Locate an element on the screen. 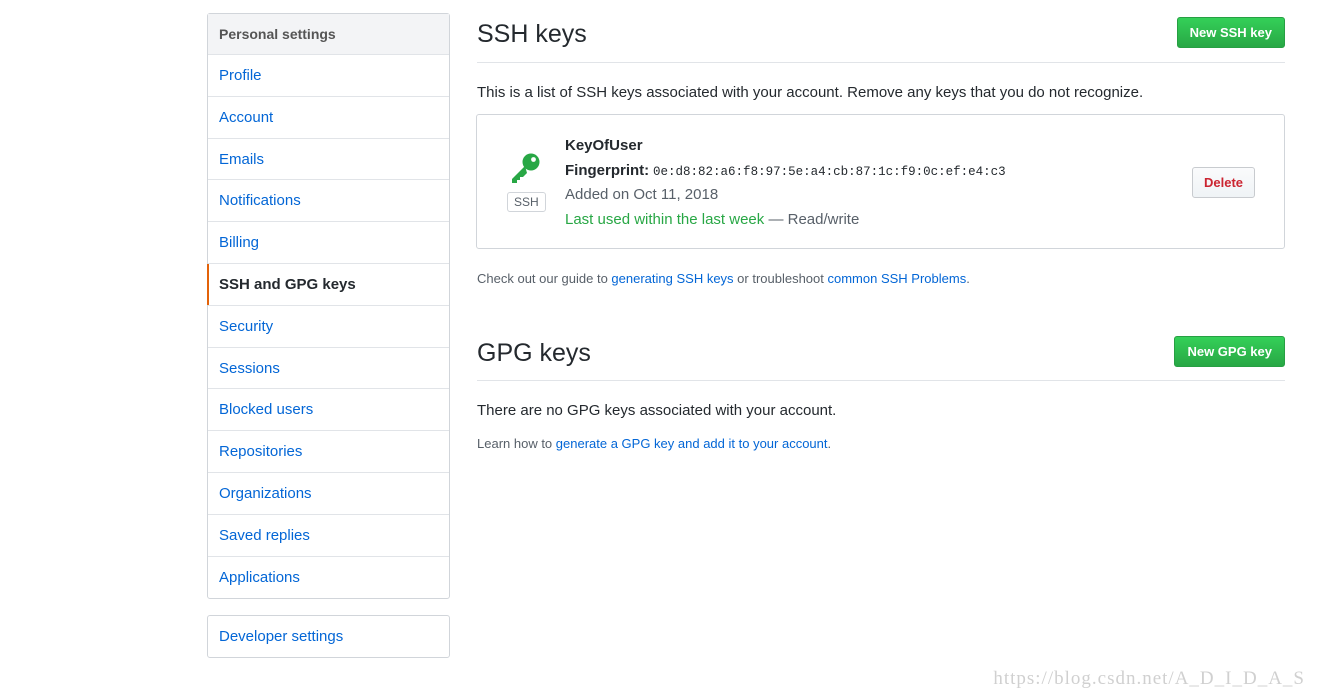 The height and width of the screenshot is (699, 1317). sidebar-heading: Personal settings is located at coordinates (328, 34).